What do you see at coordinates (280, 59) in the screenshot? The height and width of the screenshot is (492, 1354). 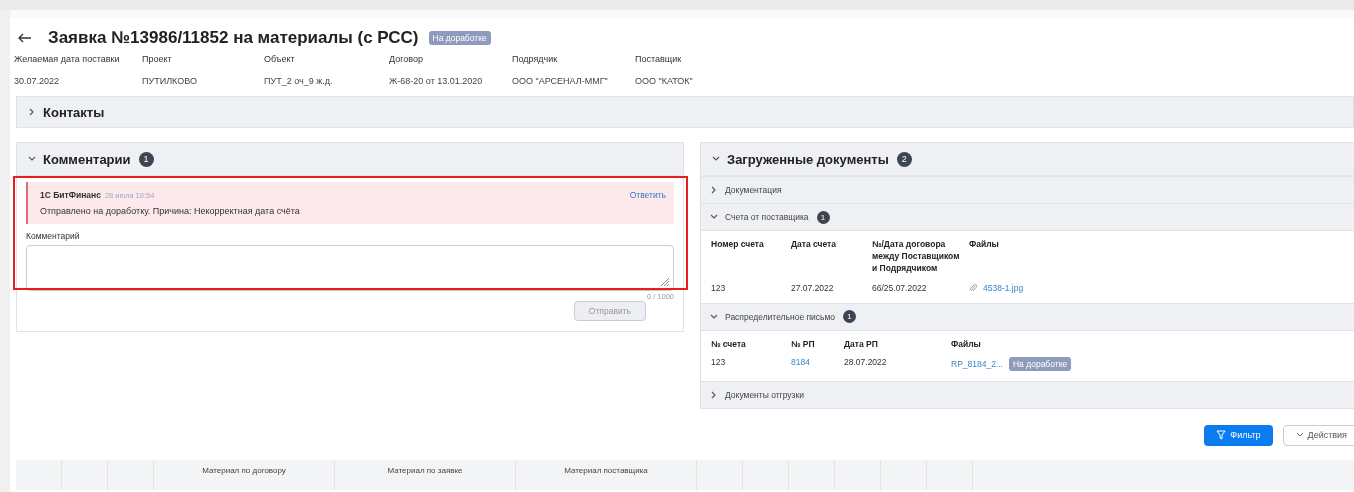 I see `field-label: Объект` at bounding box center [280, 59].